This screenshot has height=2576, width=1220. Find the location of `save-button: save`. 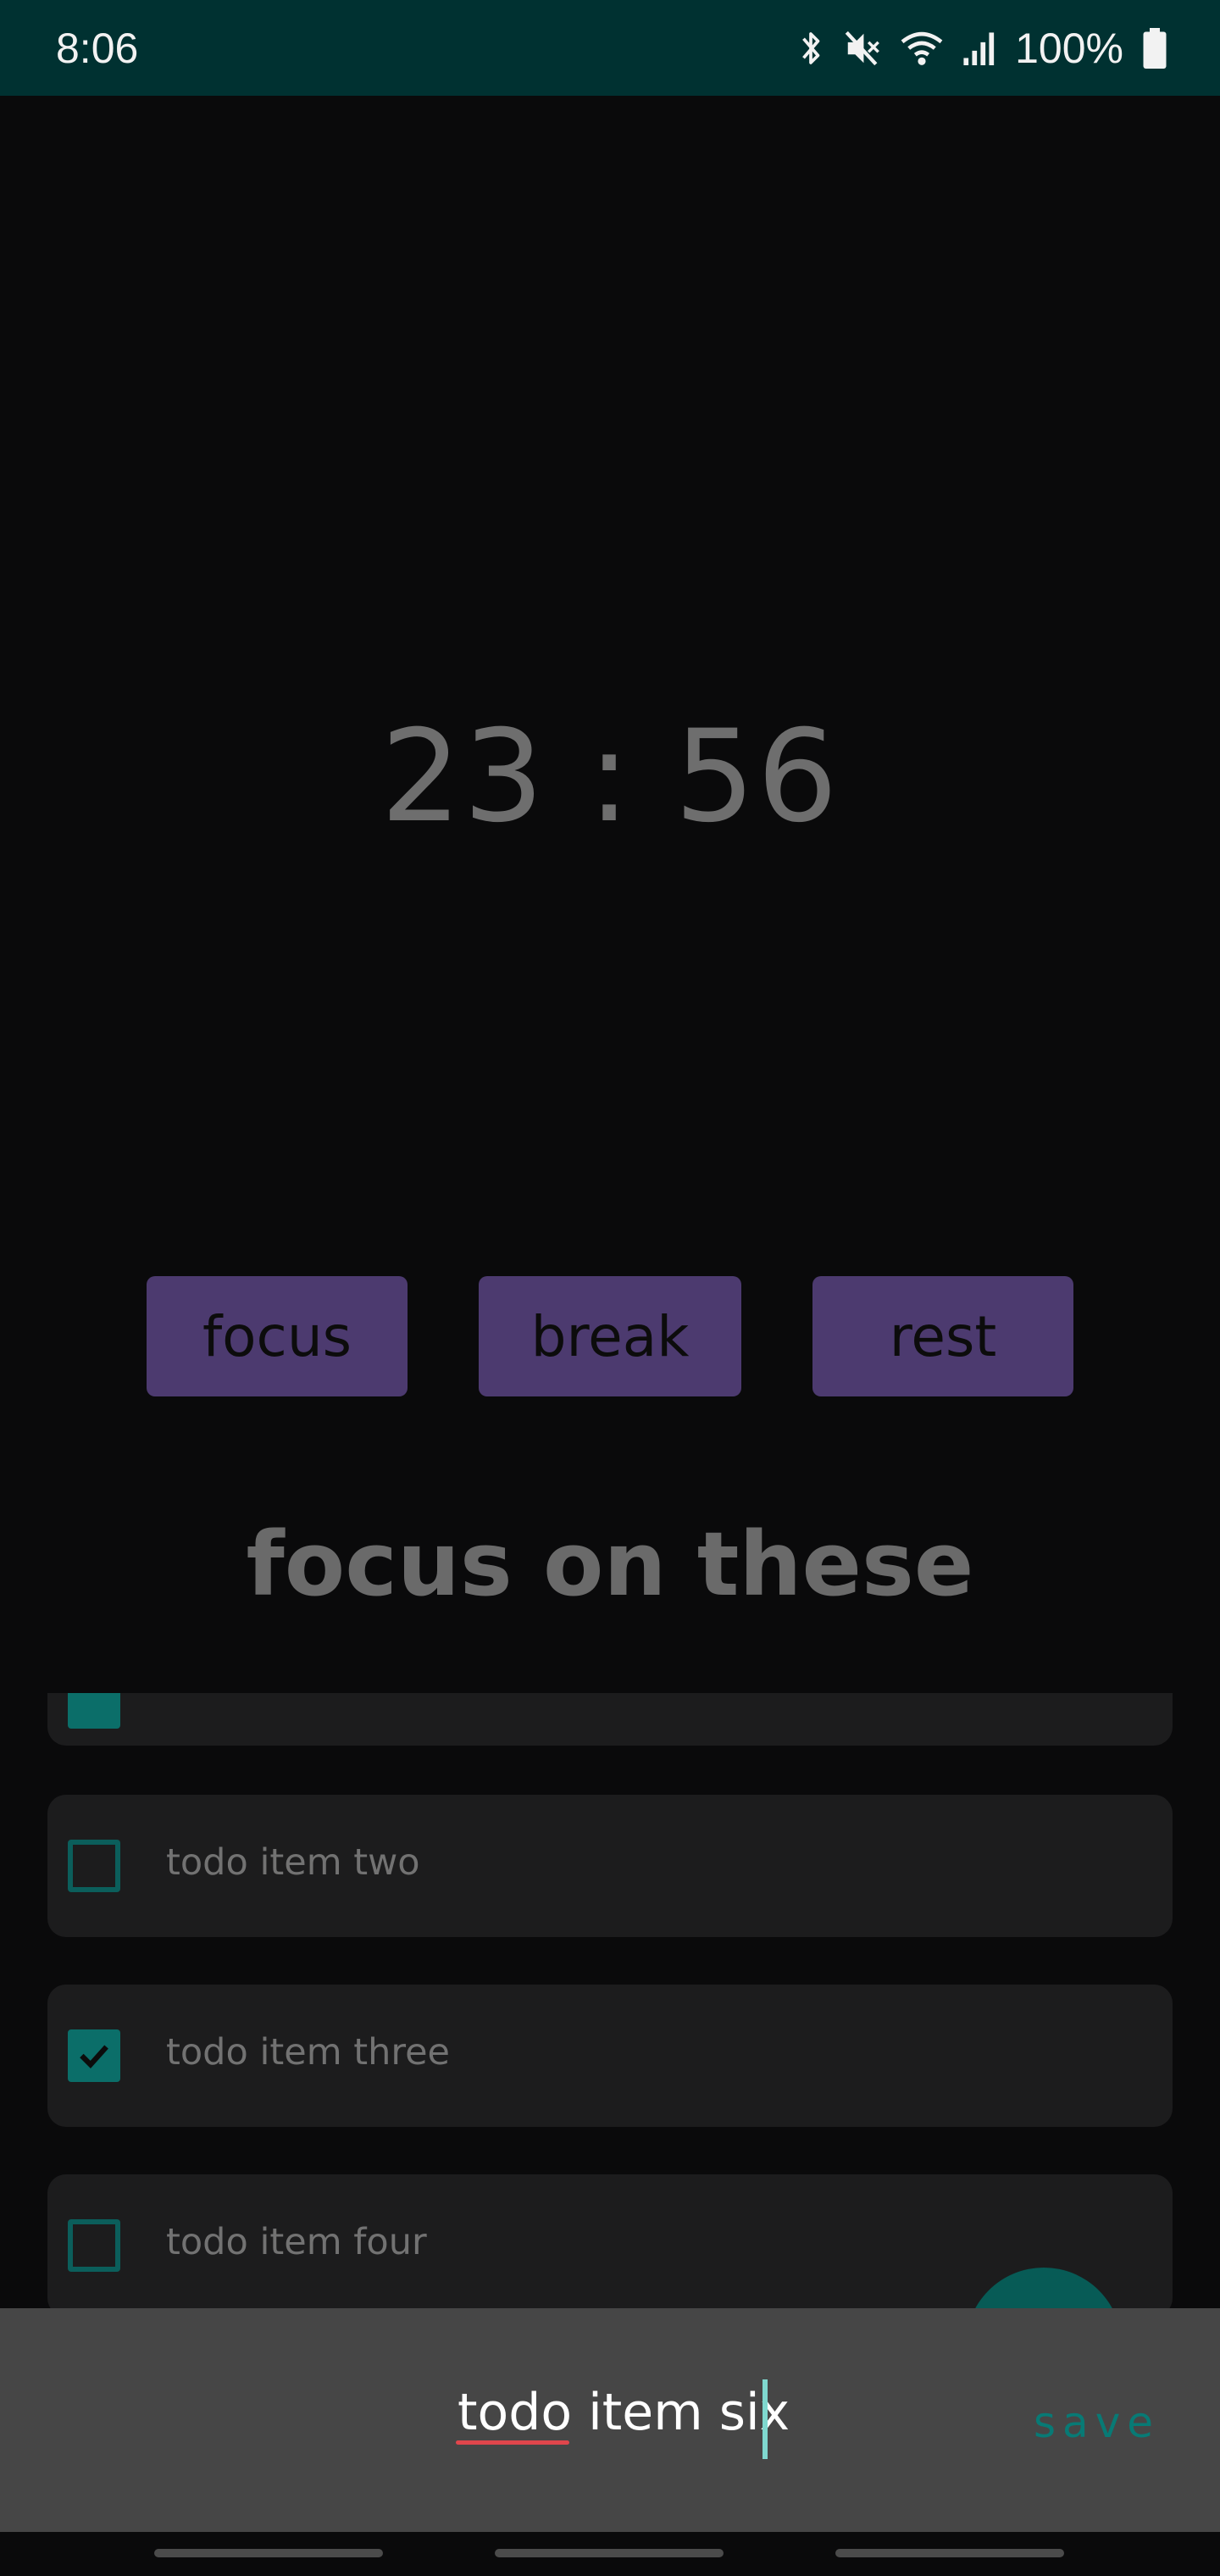

save-button: save is located at coordinates (1097, 2422).